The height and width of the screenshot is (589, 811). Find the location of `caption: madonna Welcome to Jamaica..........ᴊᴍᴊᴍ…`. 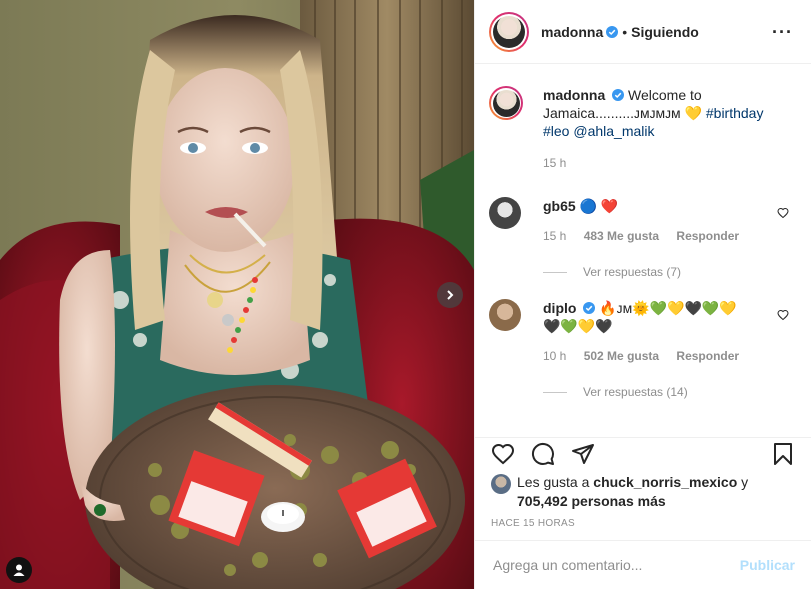

caption: madonna Welcome to Jamaica..........ᴊᴍᴊᴍ… is located at coordinates (639, 129).